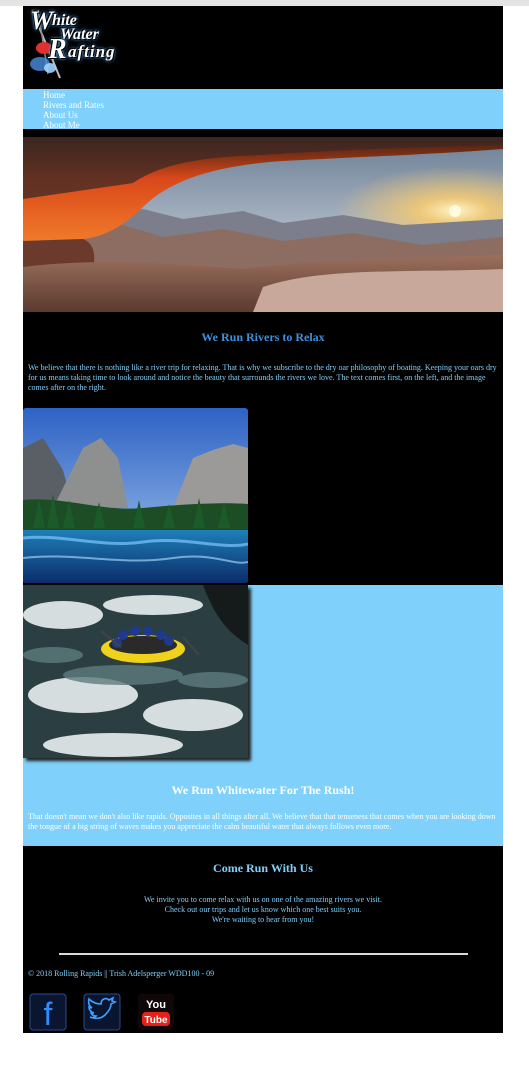  I want to click on youtube-glyph-you: You, so click(156, 1005).